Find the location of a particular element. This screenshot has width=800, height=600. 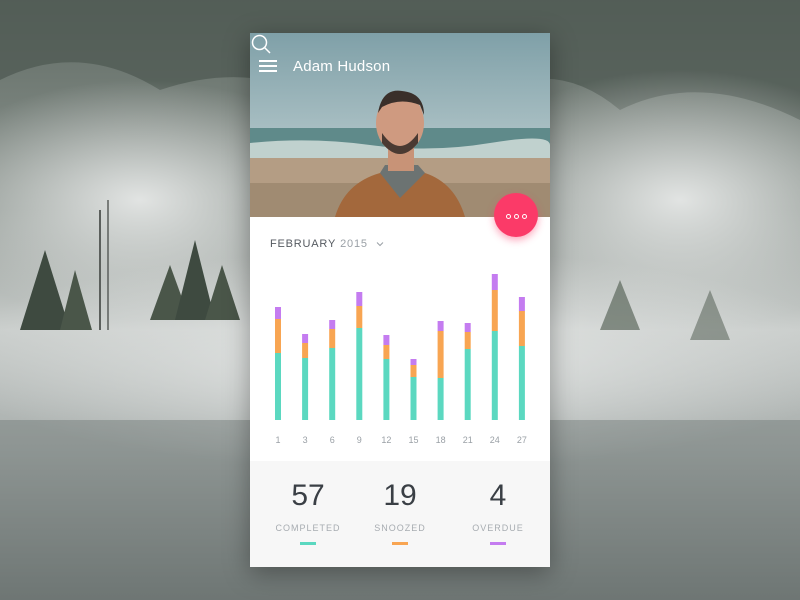

search-icon is located at coordinates (261, 44).